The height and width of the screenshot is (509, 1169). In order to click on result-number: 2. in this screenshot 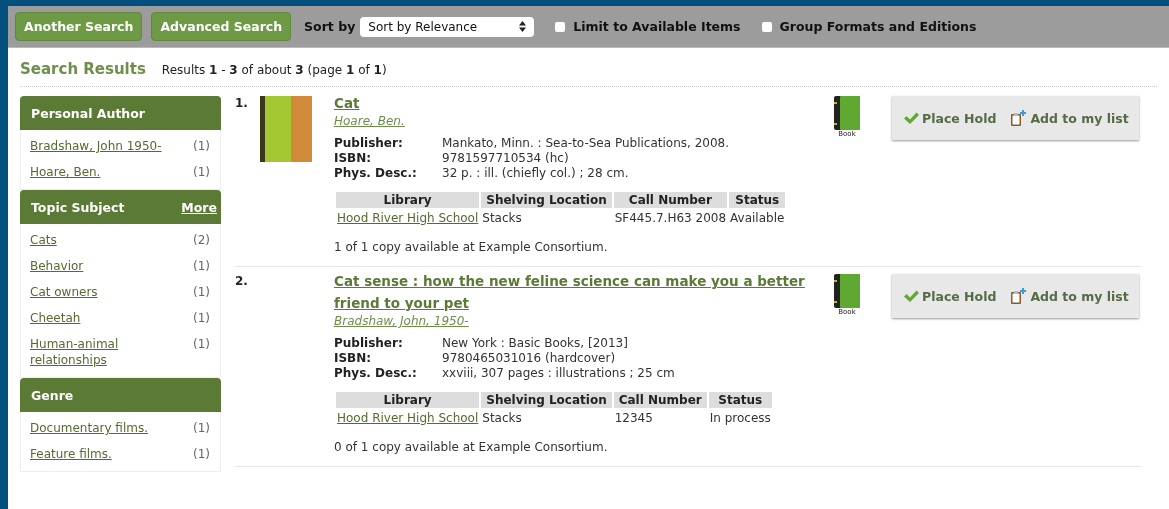, I will do `click(242, 282)`.